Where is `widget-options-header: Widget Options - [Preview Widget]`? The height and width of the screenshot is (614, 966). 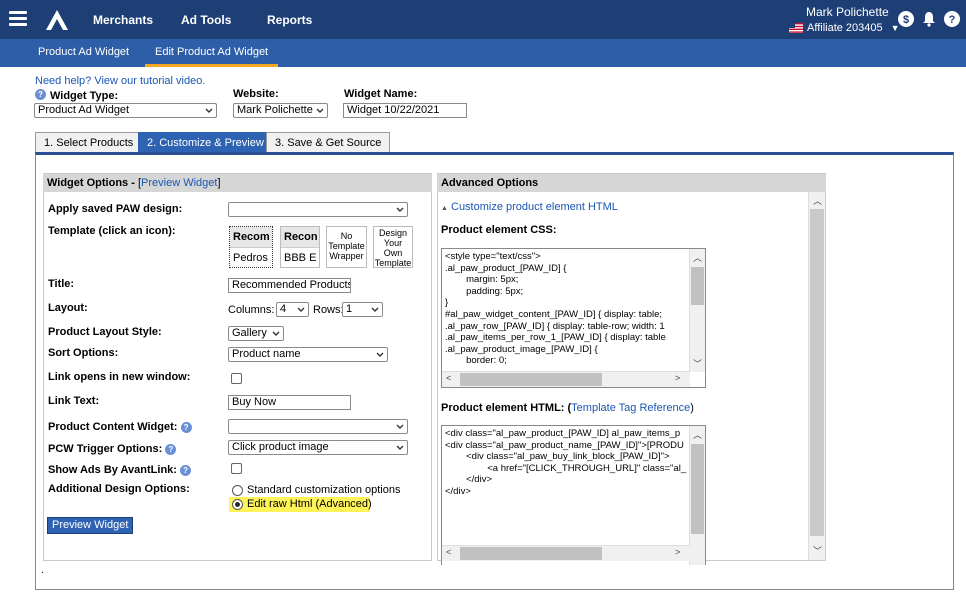
widget-options-header: Widget Options - [Preview Widget] is located at coordinates (237, 183).